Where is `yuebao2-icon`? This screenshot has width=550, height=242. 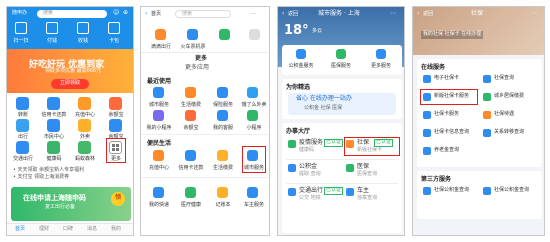
yuebao2-icon is located at coordinates (115, 125).